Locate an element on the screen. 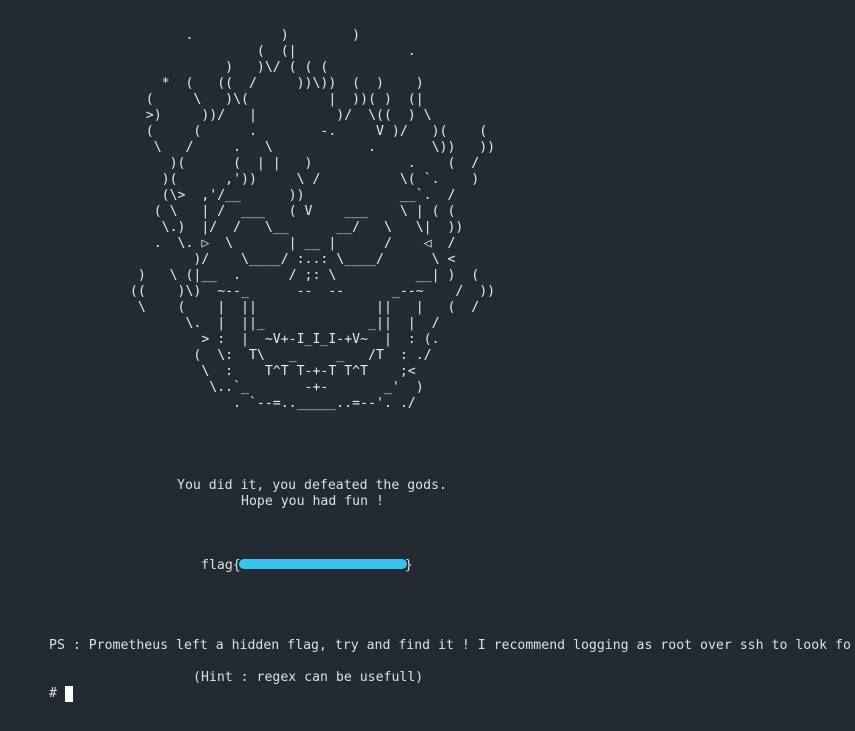 Image resolution: width=855 pixels, height=731 pixels. flag-line: flag{} is located at coordinates (307, 566).